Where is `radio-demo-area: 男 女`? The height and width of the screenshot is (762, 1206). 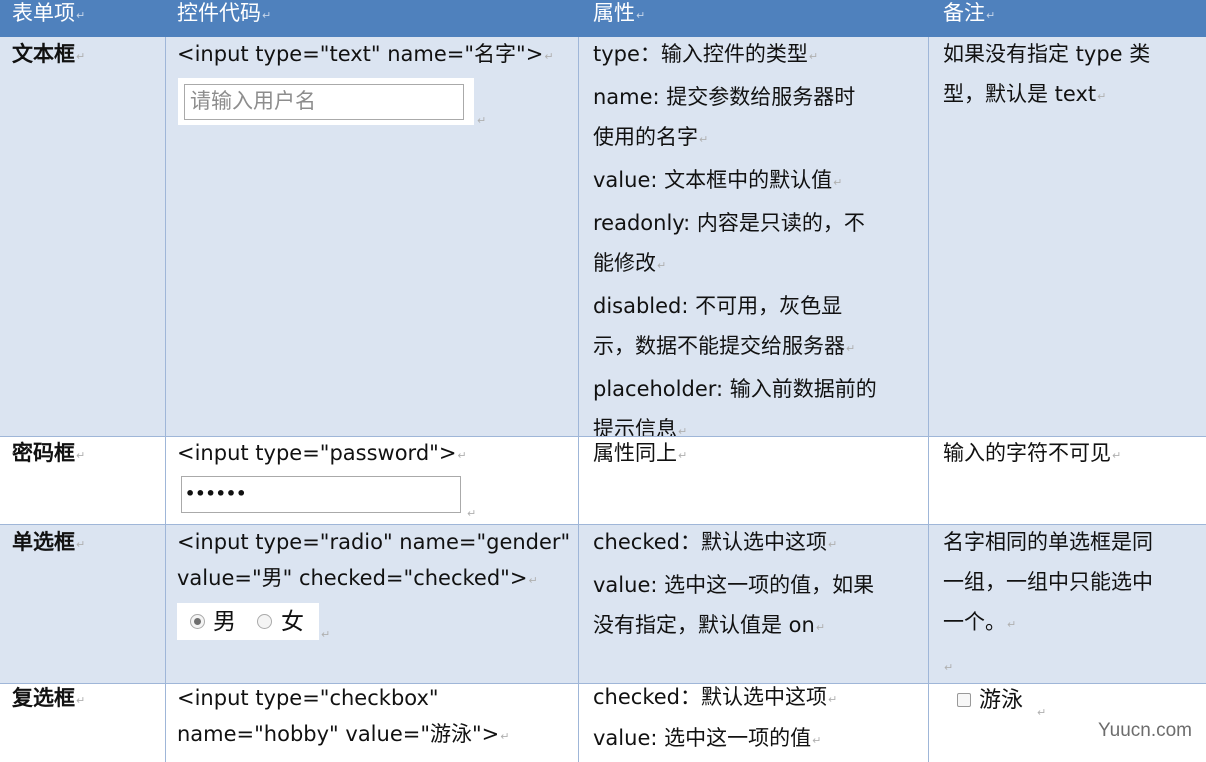 radio-demo-area: 男 女 is located at coordinates (248, 621).